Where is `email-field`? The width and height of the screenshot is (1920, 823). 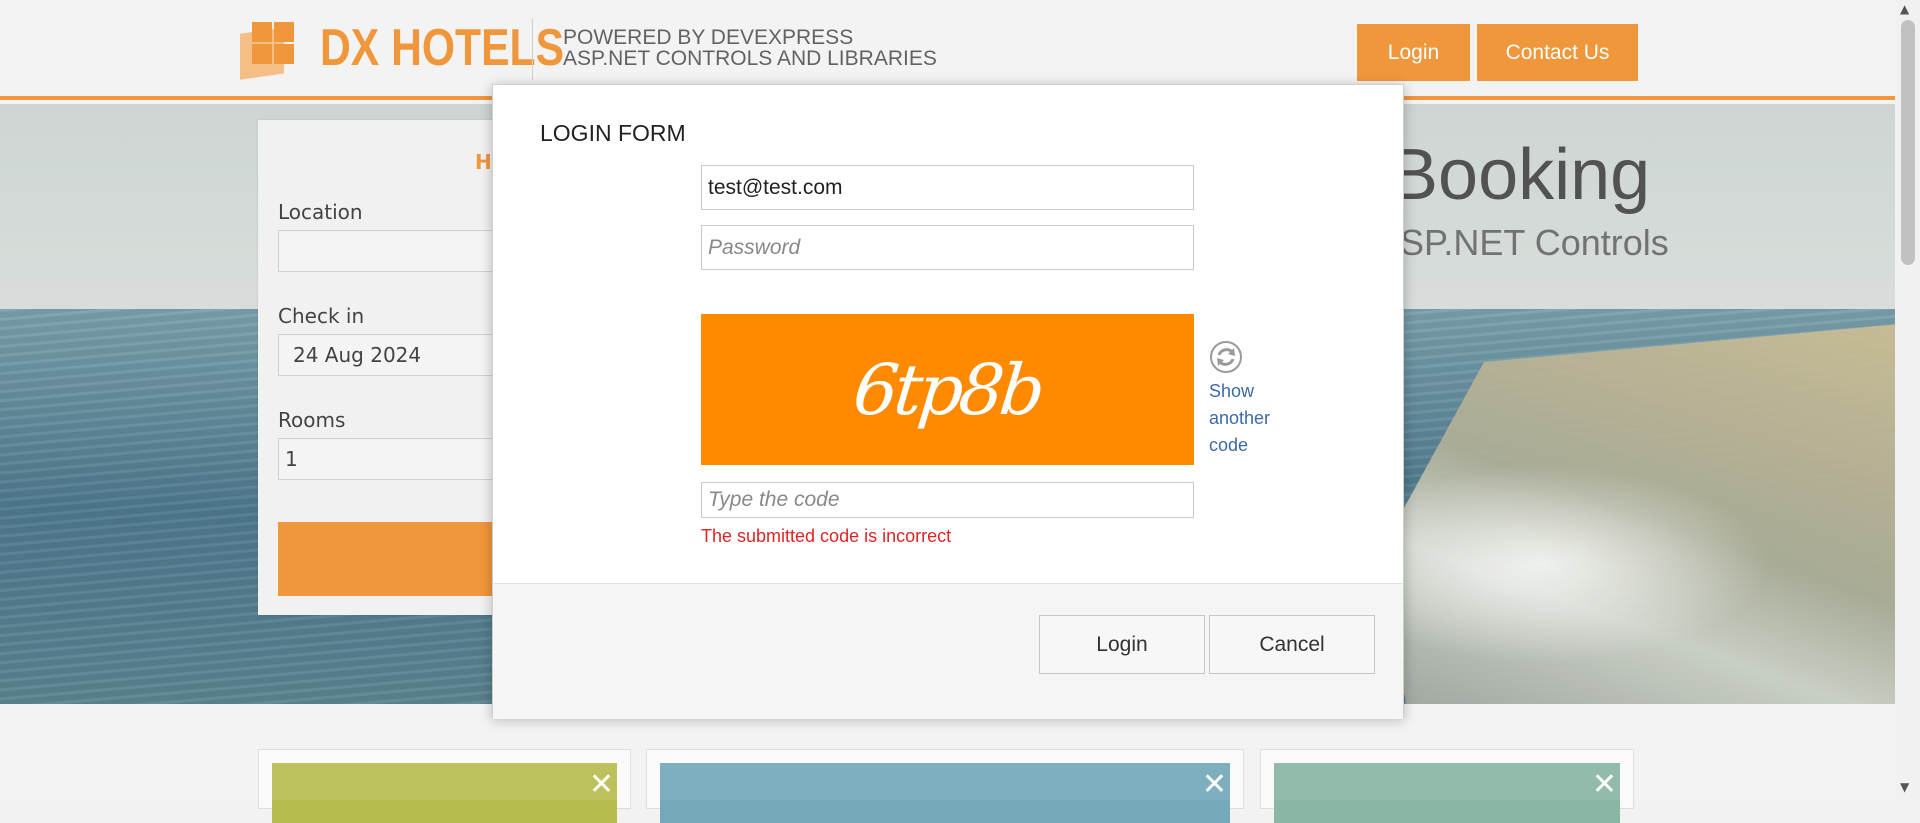 email-field is located at coordinates (947, 187).